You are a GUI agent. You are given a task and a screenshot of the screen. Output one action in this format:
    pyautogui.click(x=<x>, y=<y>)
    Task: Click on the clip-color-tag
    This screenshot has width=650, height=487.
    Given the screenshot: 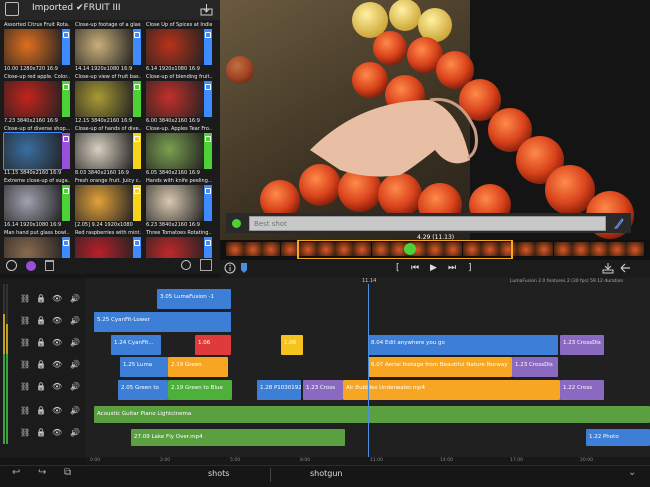 What is the action you would take?
    pyautogui.click(x=137, y=99)
    